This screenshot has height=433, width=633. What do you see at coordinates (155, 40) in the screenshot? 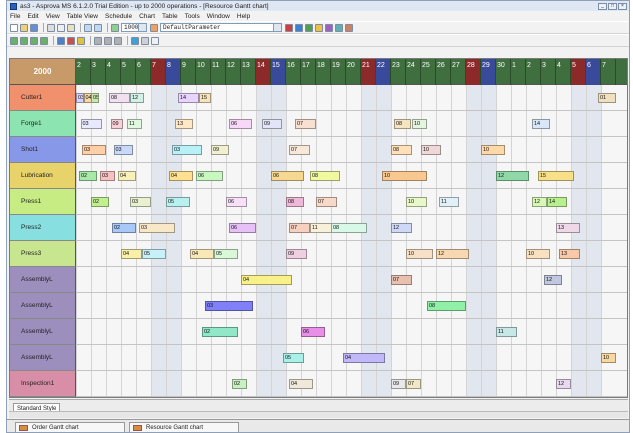
I see `search-icon` at bounding box center [155, 40].